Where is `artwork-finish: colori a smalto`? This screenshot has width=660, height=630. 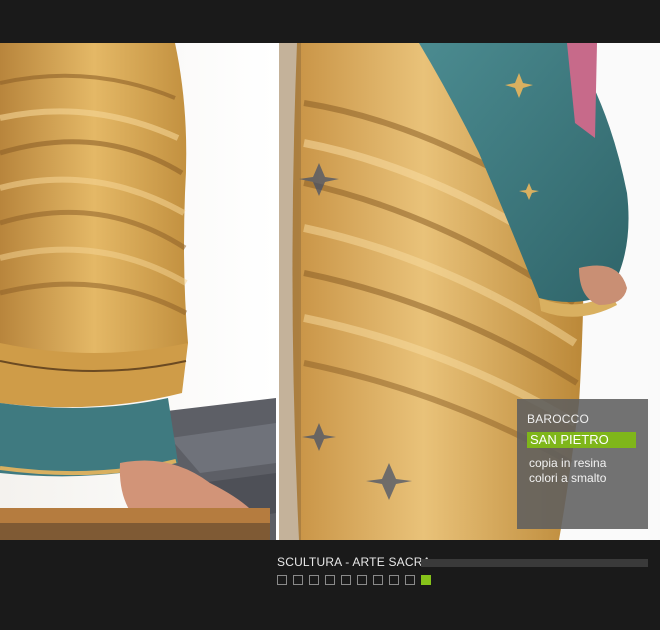 artwork-finish: colori a smalto is located at coordinates (568, 478).